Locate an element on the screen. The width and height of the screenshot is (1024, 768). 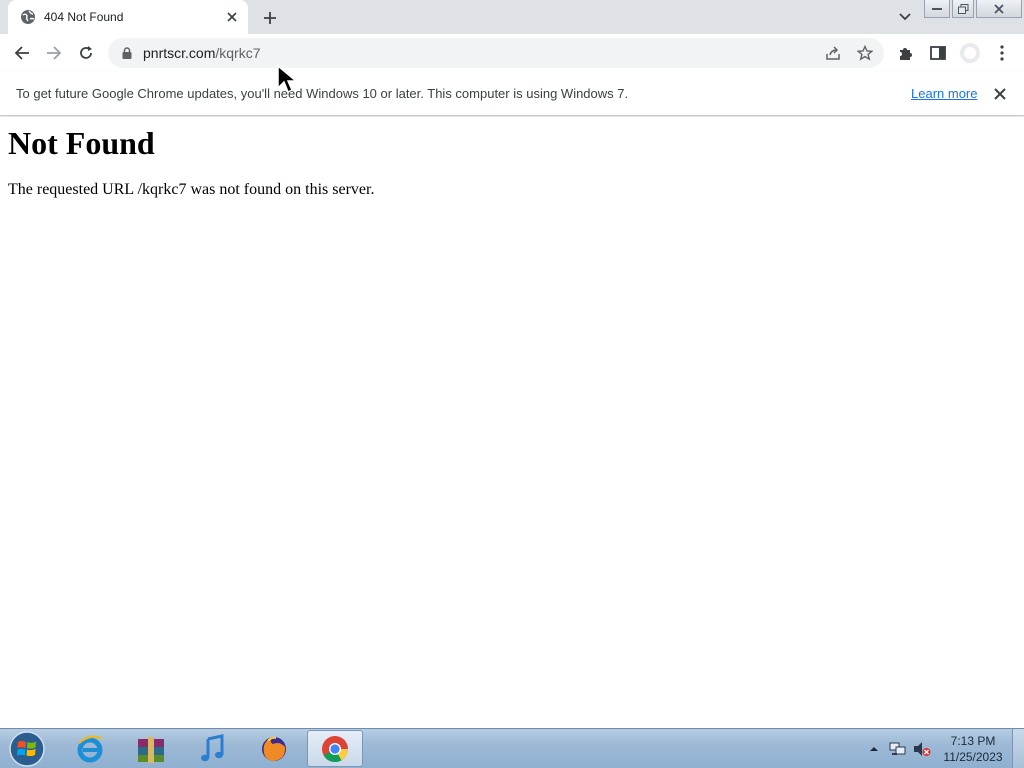
minimize-button is located at coordinates (937, 9).